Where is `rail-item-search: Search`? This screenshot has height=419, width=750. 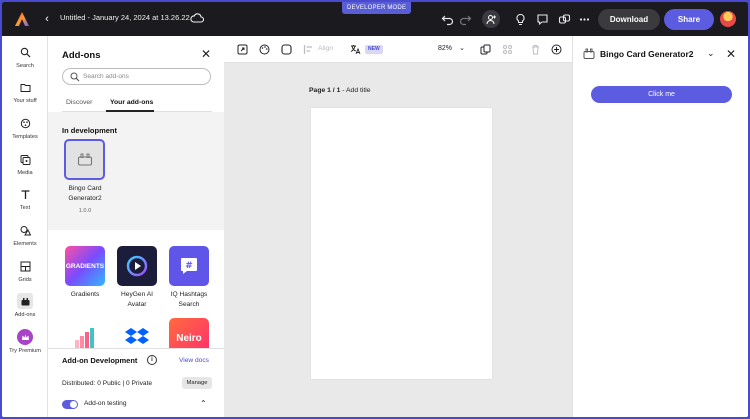
rail-item-search: Search is located at coordinates (25, 56).